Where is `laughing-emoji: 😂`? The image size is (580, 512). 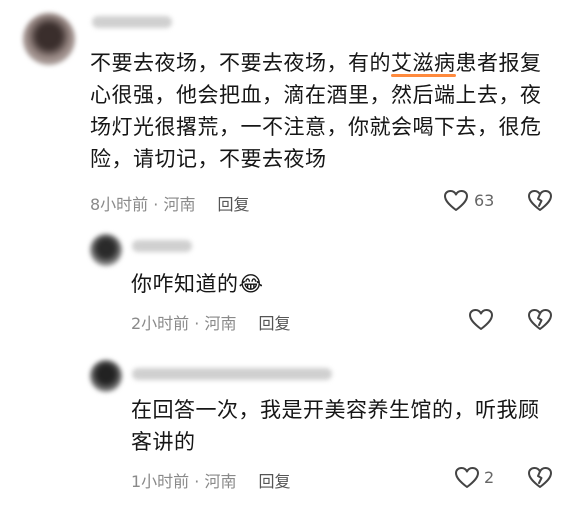 laughing-emoji: 😂 is located at coordinates (251, 284).